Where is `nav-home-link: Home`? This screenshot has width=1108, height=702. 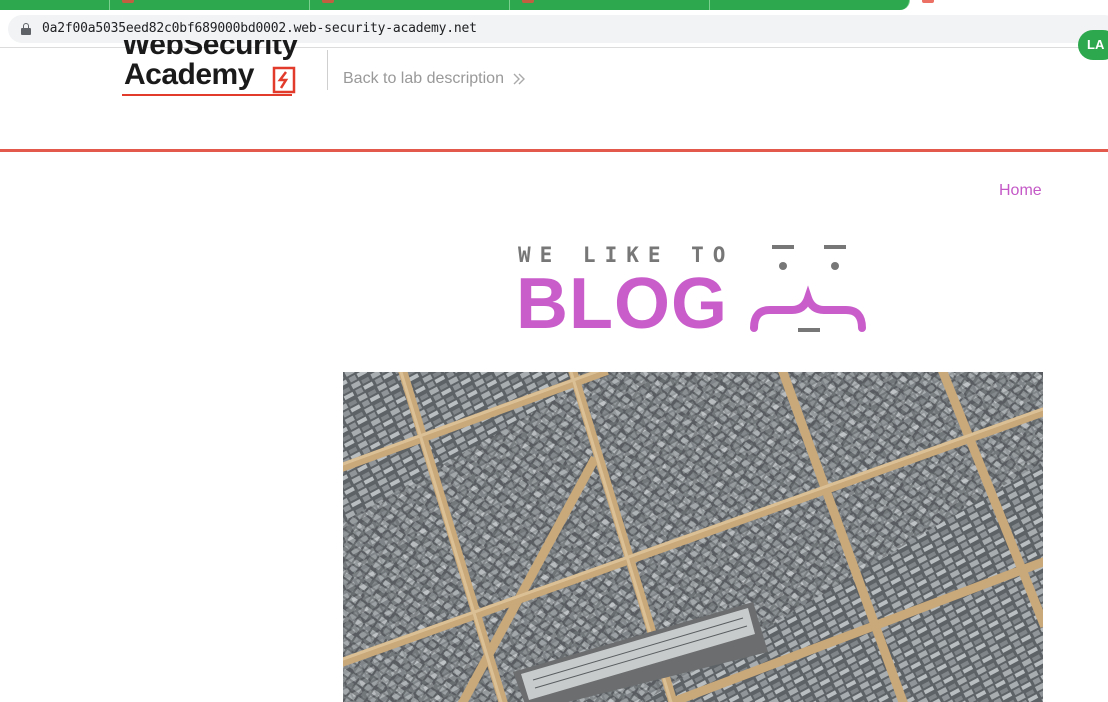 nav-home-link: Home is located at coordinates (1020, 191).